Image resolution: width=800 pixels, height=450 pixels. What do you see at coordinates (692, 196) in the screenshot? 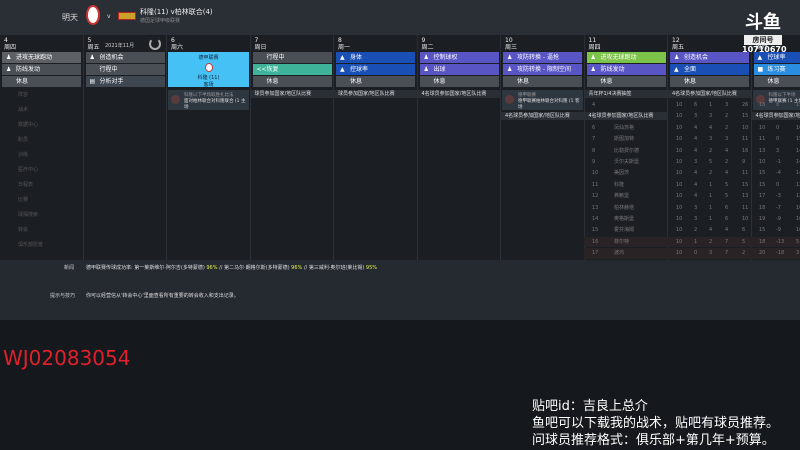
I see `league-table-row: 12 弗赖堡 10 4 1 5 13 17 -3 13` at bounding box center [692, 196].